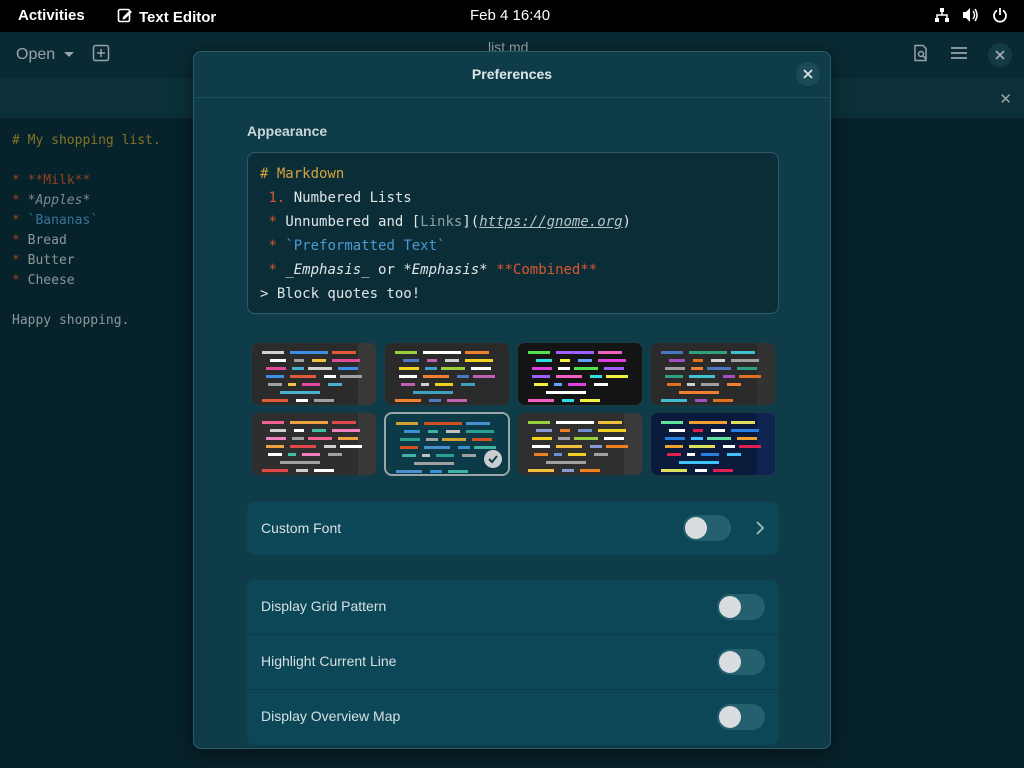 The image size is (1024, 768). What do you see at coordinates (301, 528) in the screenshot?
I see `custom-font-label: Custom Font` at bounding box center [301, 528].